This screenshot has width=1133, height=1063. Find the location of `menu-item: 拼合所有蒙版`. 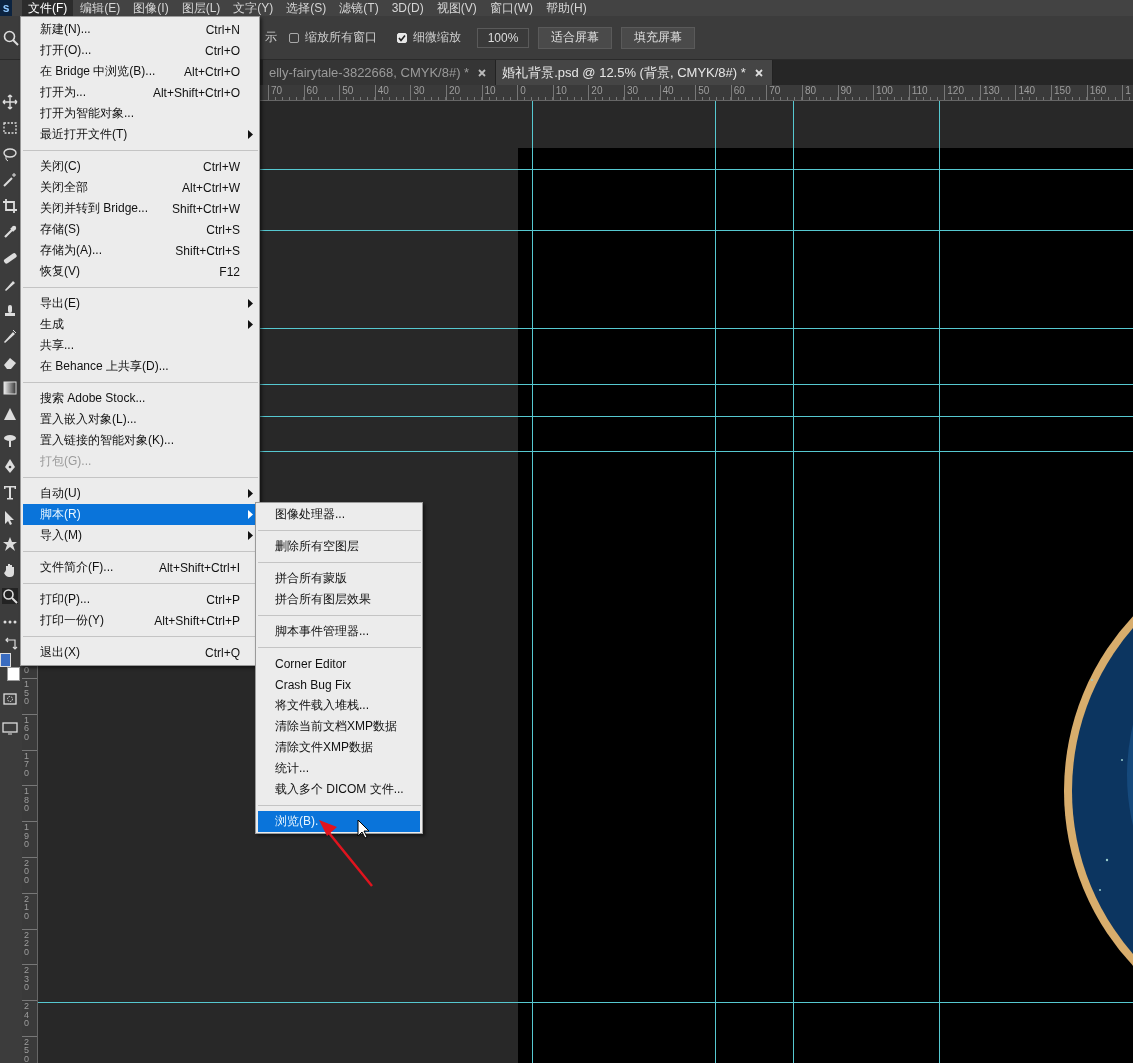

menu-item: 拼合所有蒙版 is located at coordinates (339, 578).